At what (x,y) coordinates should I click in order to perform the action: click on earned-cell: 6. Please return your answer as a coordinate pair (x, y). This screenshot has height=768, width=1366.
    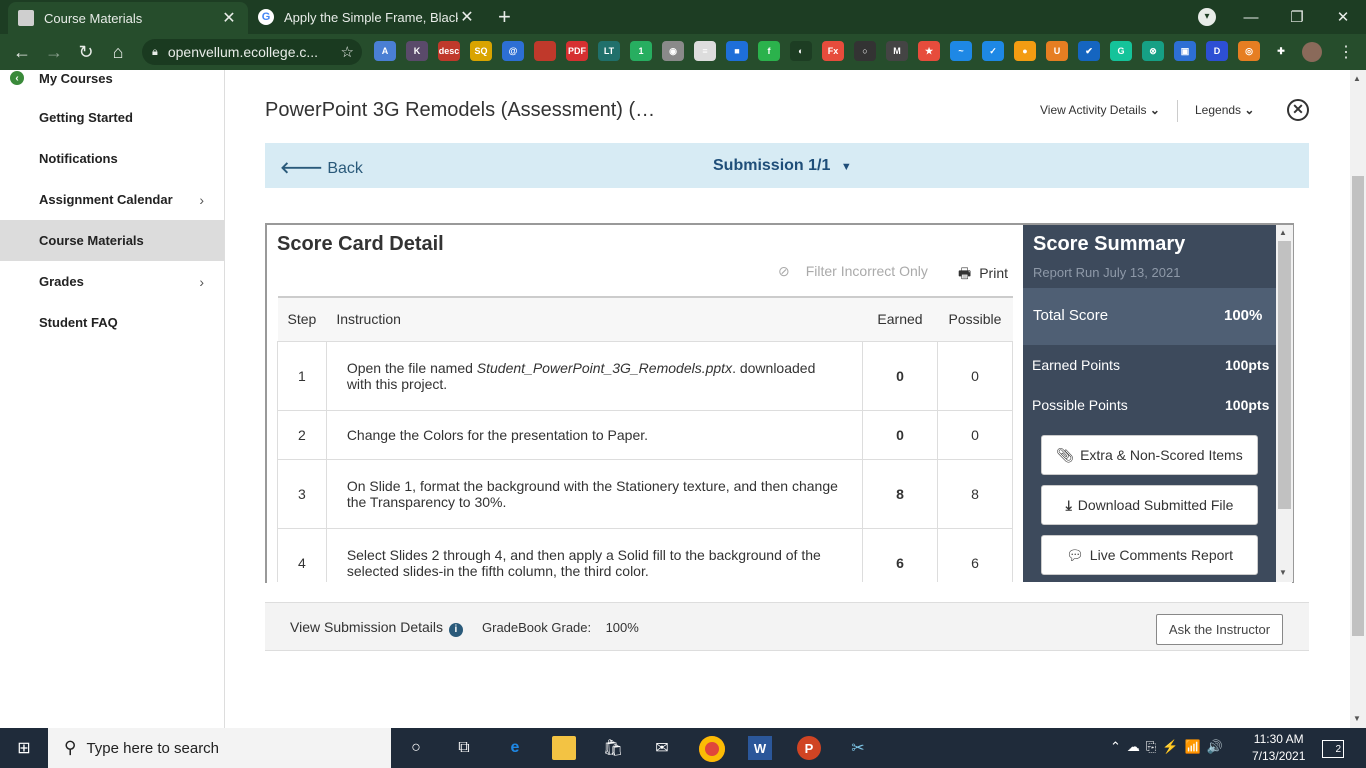
    Looking at the image, I should click on (900, 554).